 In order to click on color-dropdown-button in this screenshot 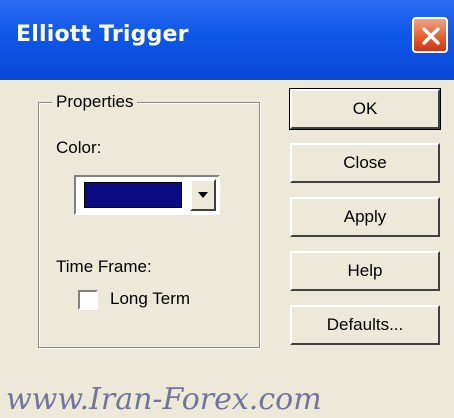, I will do `click(203, 195)`.